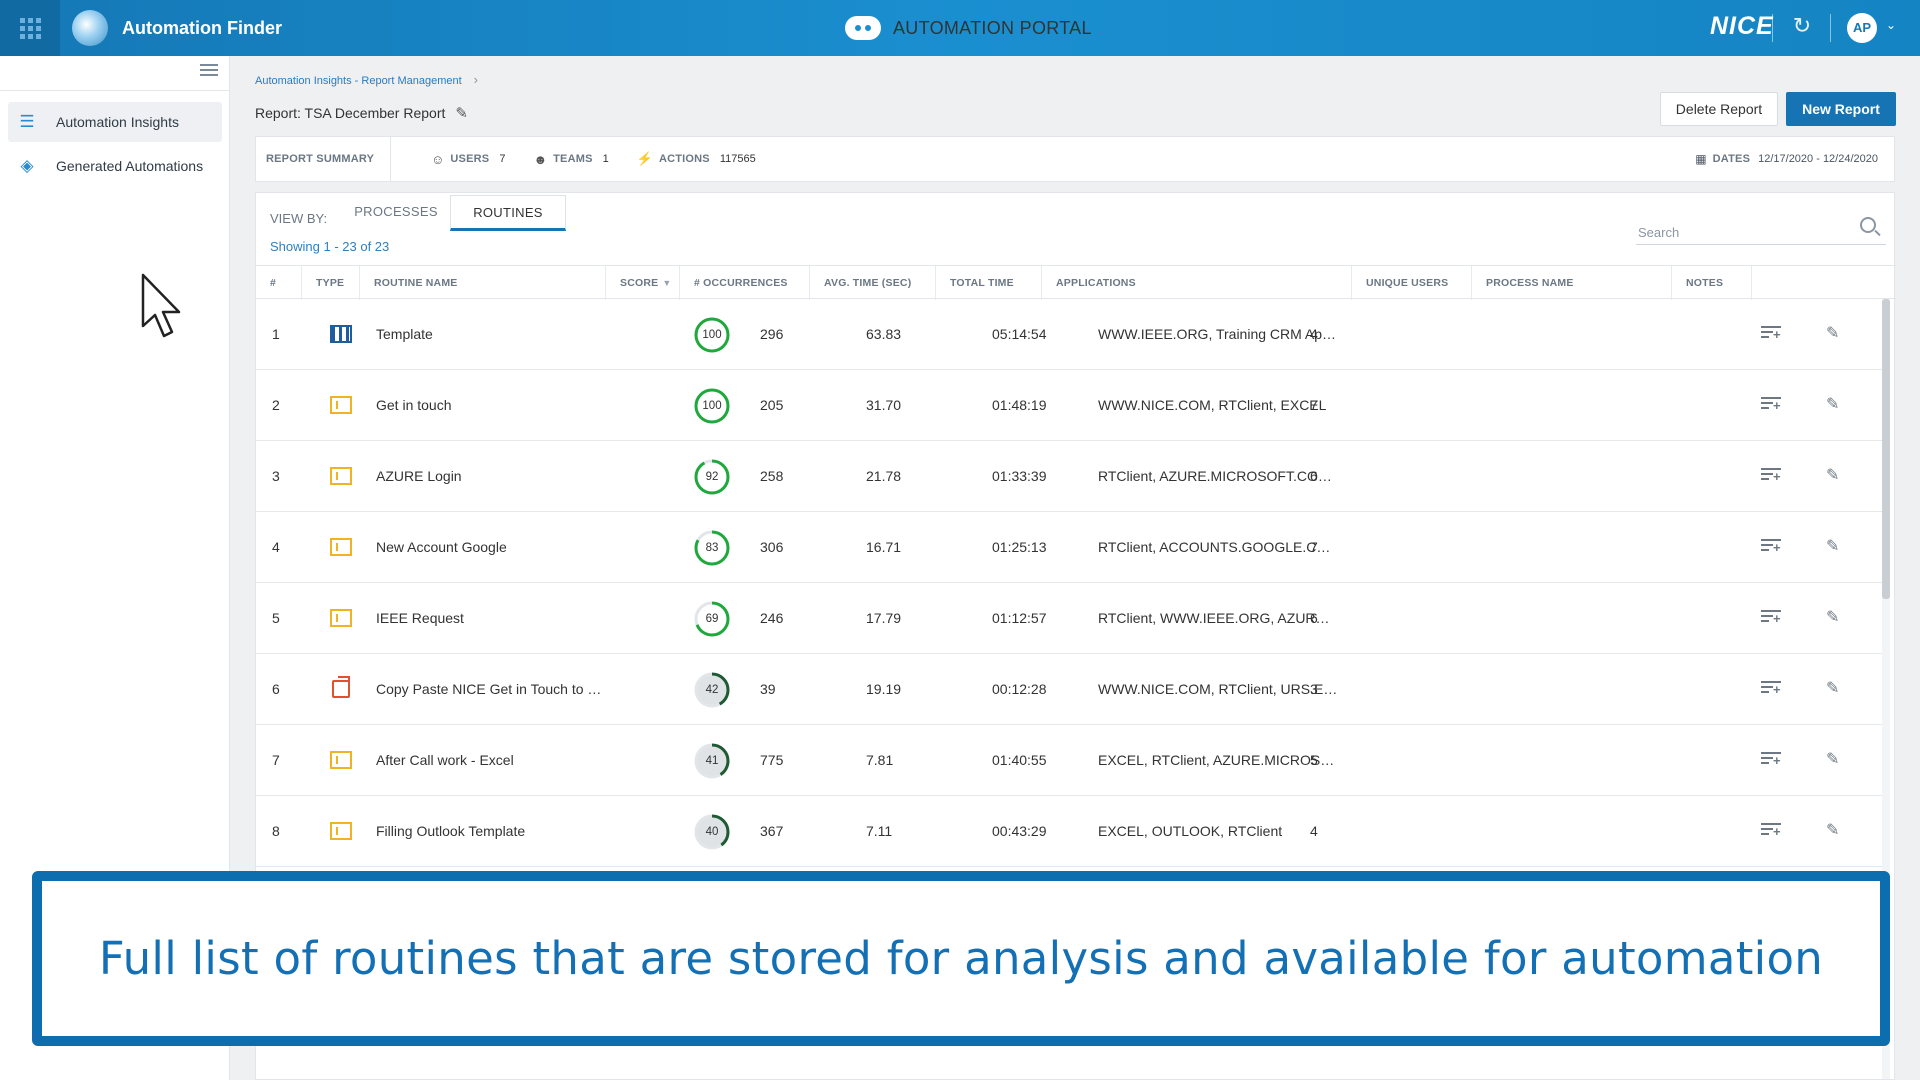 The width and height of the screenshot is (1920, 1080). I want to click on occurrences-value: 205, so click(772, 405).